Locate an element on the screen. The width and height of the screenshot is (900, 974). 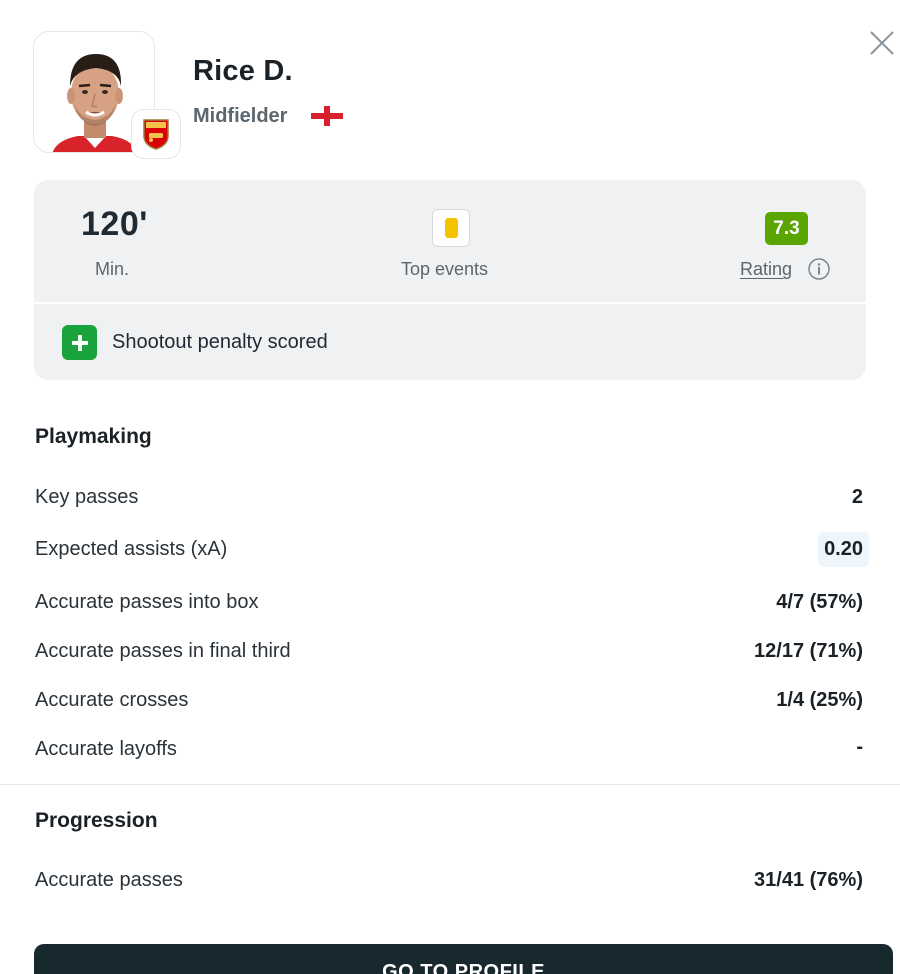
section-title-progression: Progression is located at coordinates (96, 820).